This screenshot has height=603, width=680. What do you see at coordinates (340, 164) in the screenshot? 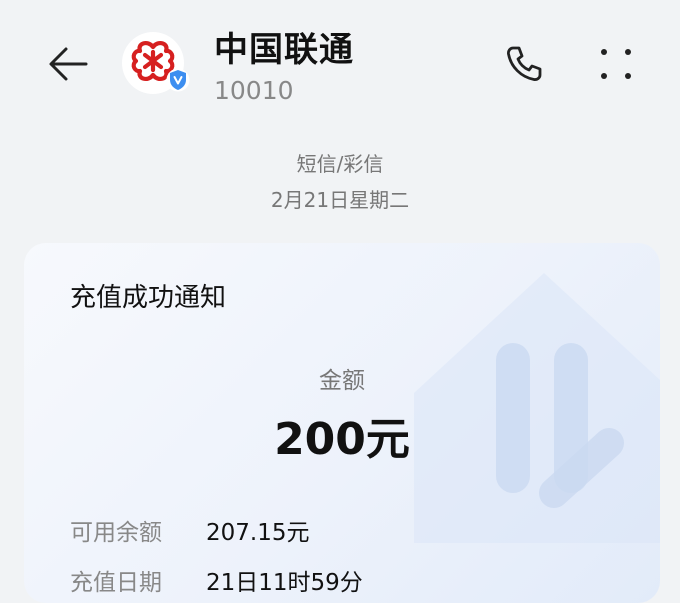
I see `message-type-label: 短信/彩信` at bounding box center [340, 164].